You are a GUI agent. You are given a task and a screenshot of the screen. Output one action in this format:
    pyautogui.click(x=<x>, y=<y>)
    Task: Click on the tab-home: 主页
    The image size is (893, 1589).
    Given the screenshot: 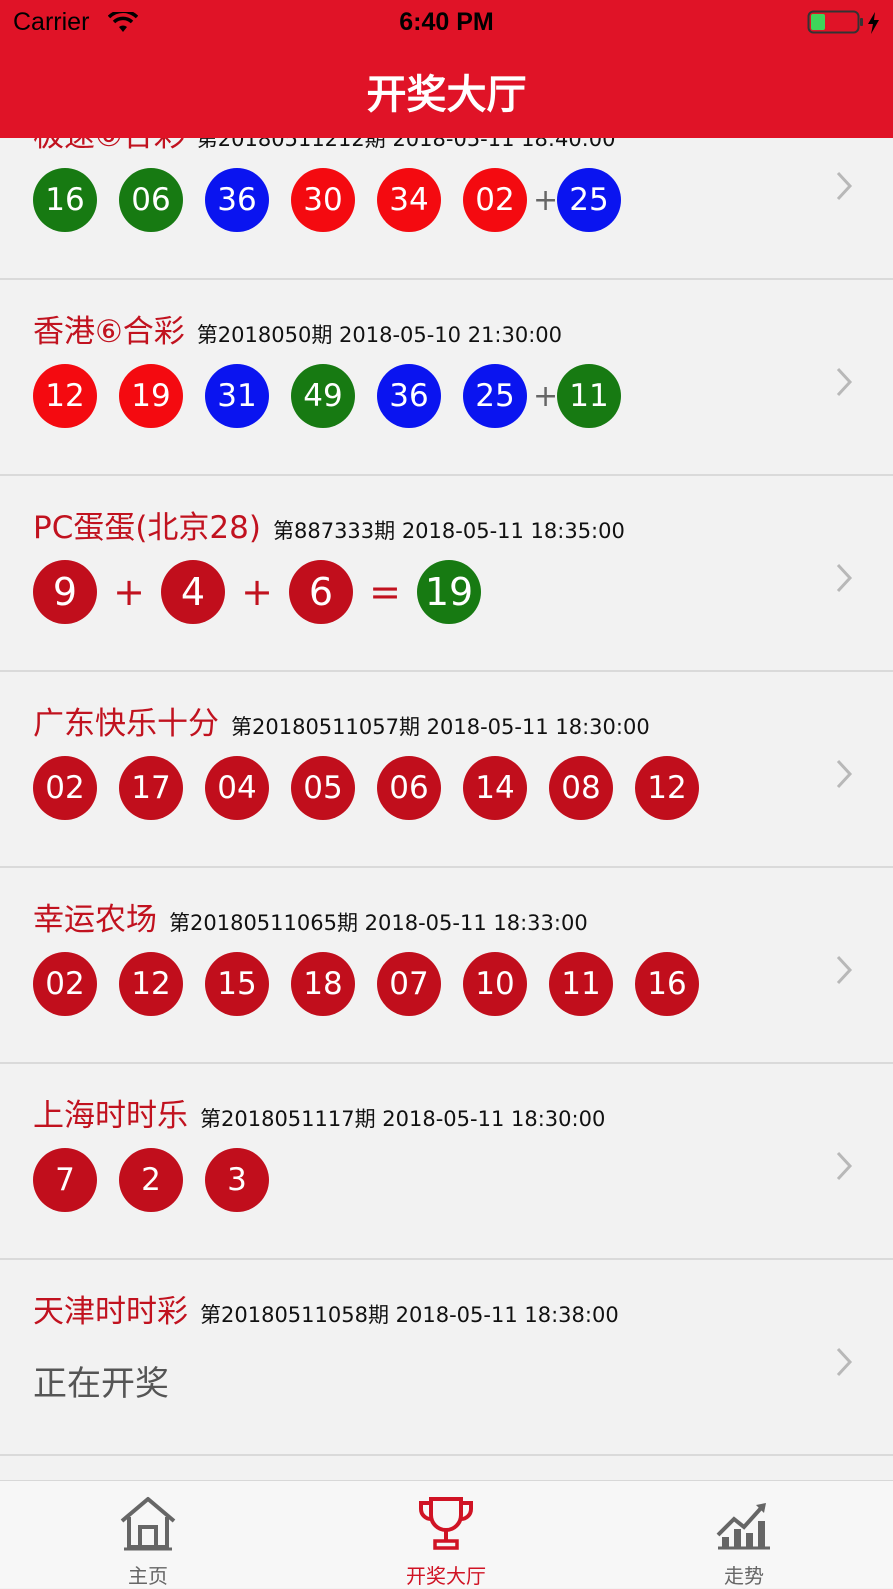 What is the action you would take?
    pyautogui.click(x=148, y=1534)
    